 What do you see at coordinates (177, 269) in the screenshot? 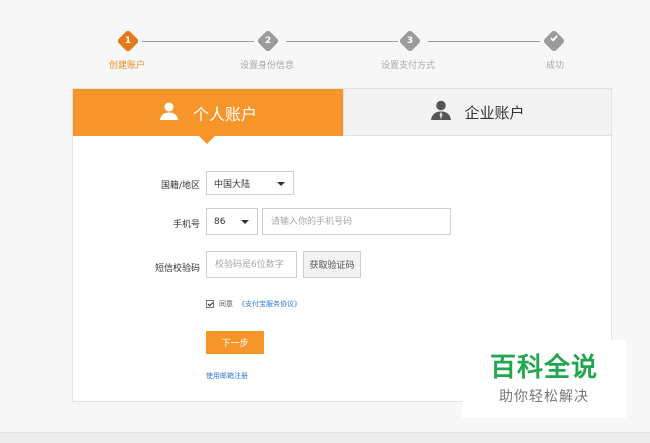
I see `sms-code-label: 短信校验码` at bounding box center [177, 269].